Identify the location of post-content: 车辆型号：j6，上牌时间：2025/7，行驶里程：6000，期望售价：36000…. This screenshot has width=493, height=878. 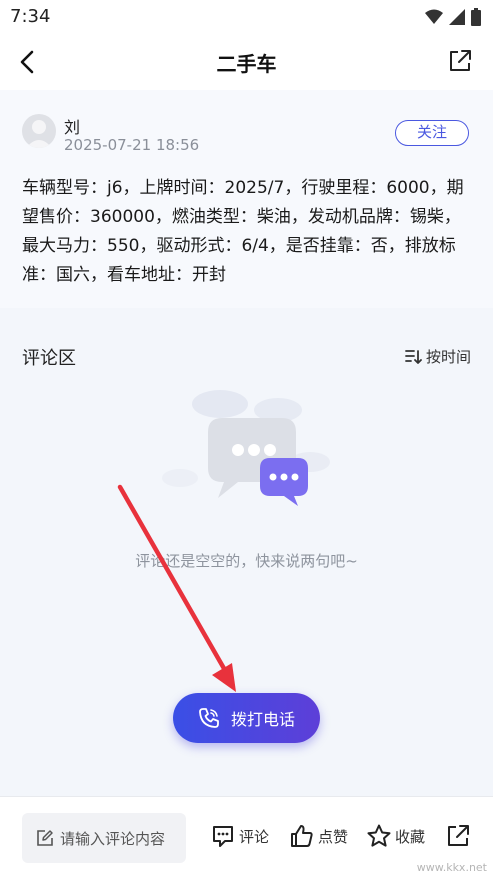
(243, 231).